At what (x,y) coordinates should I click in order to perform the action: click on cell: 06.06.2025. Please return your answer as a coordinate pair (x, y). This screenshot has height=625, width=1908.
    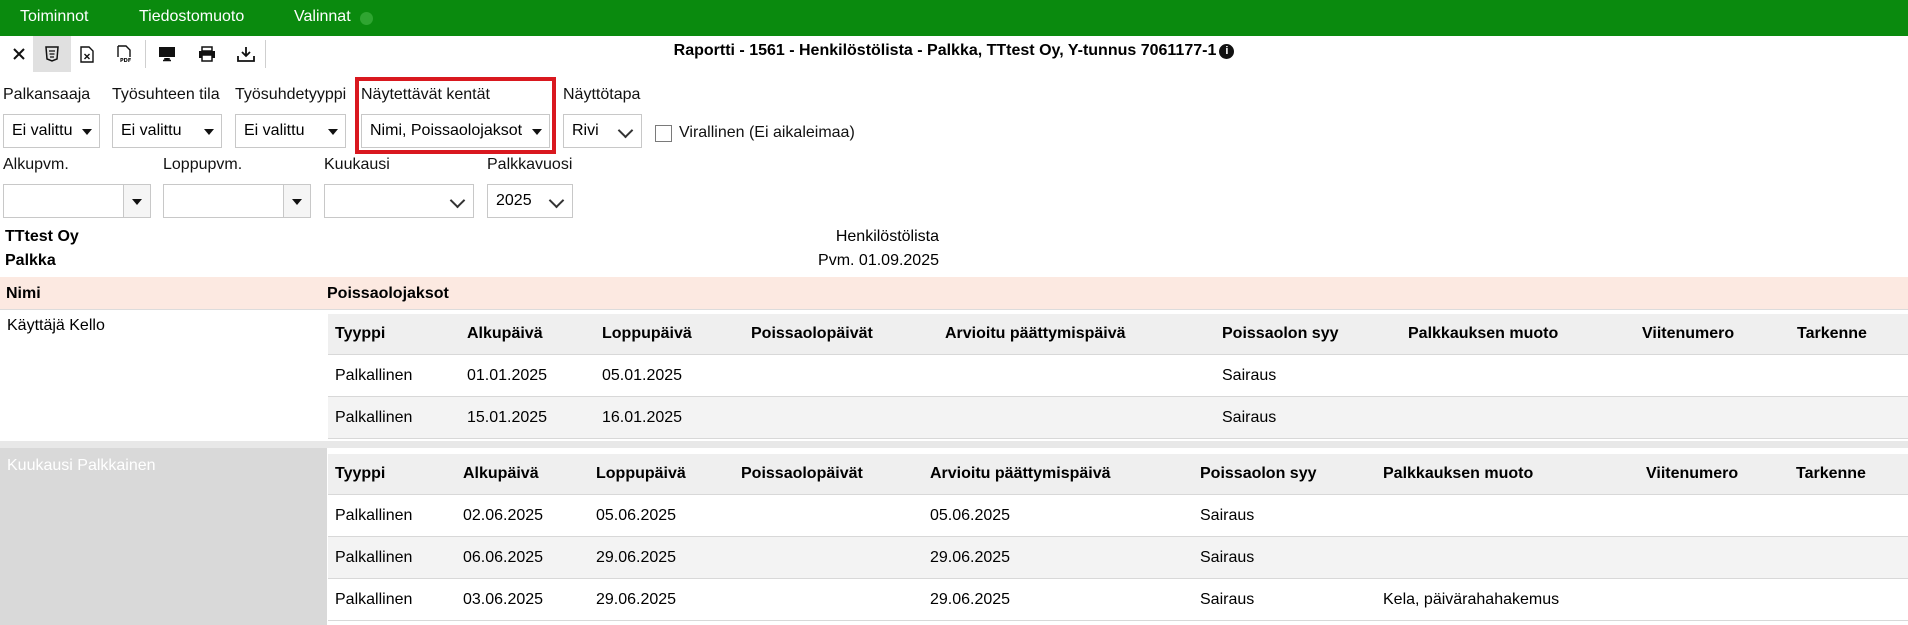
    Looking at the image, I should click on (522, 557).